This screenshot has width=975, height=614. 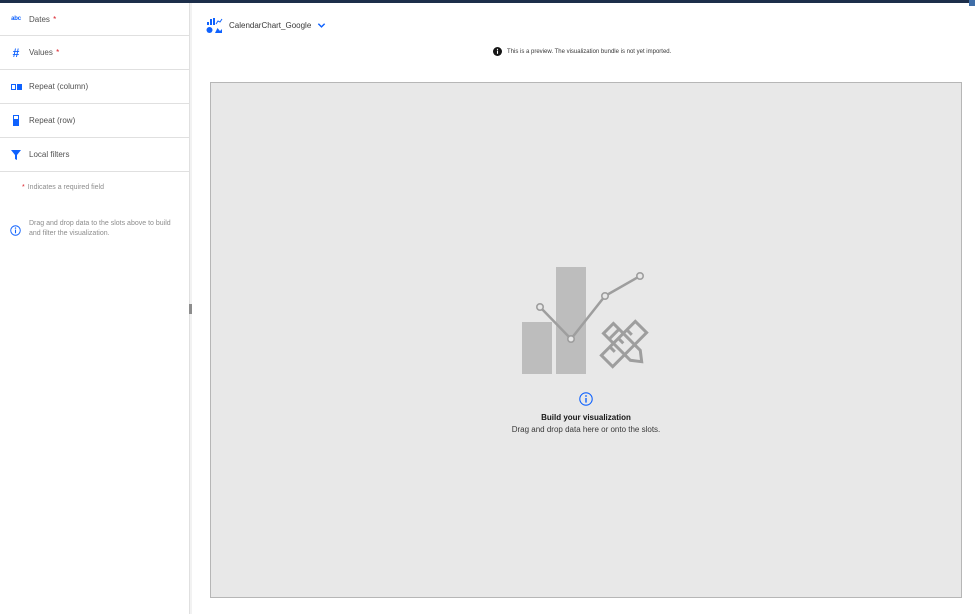 I want to click on visualization-name: CalendarChart_Google, so click(x=270, y=25).